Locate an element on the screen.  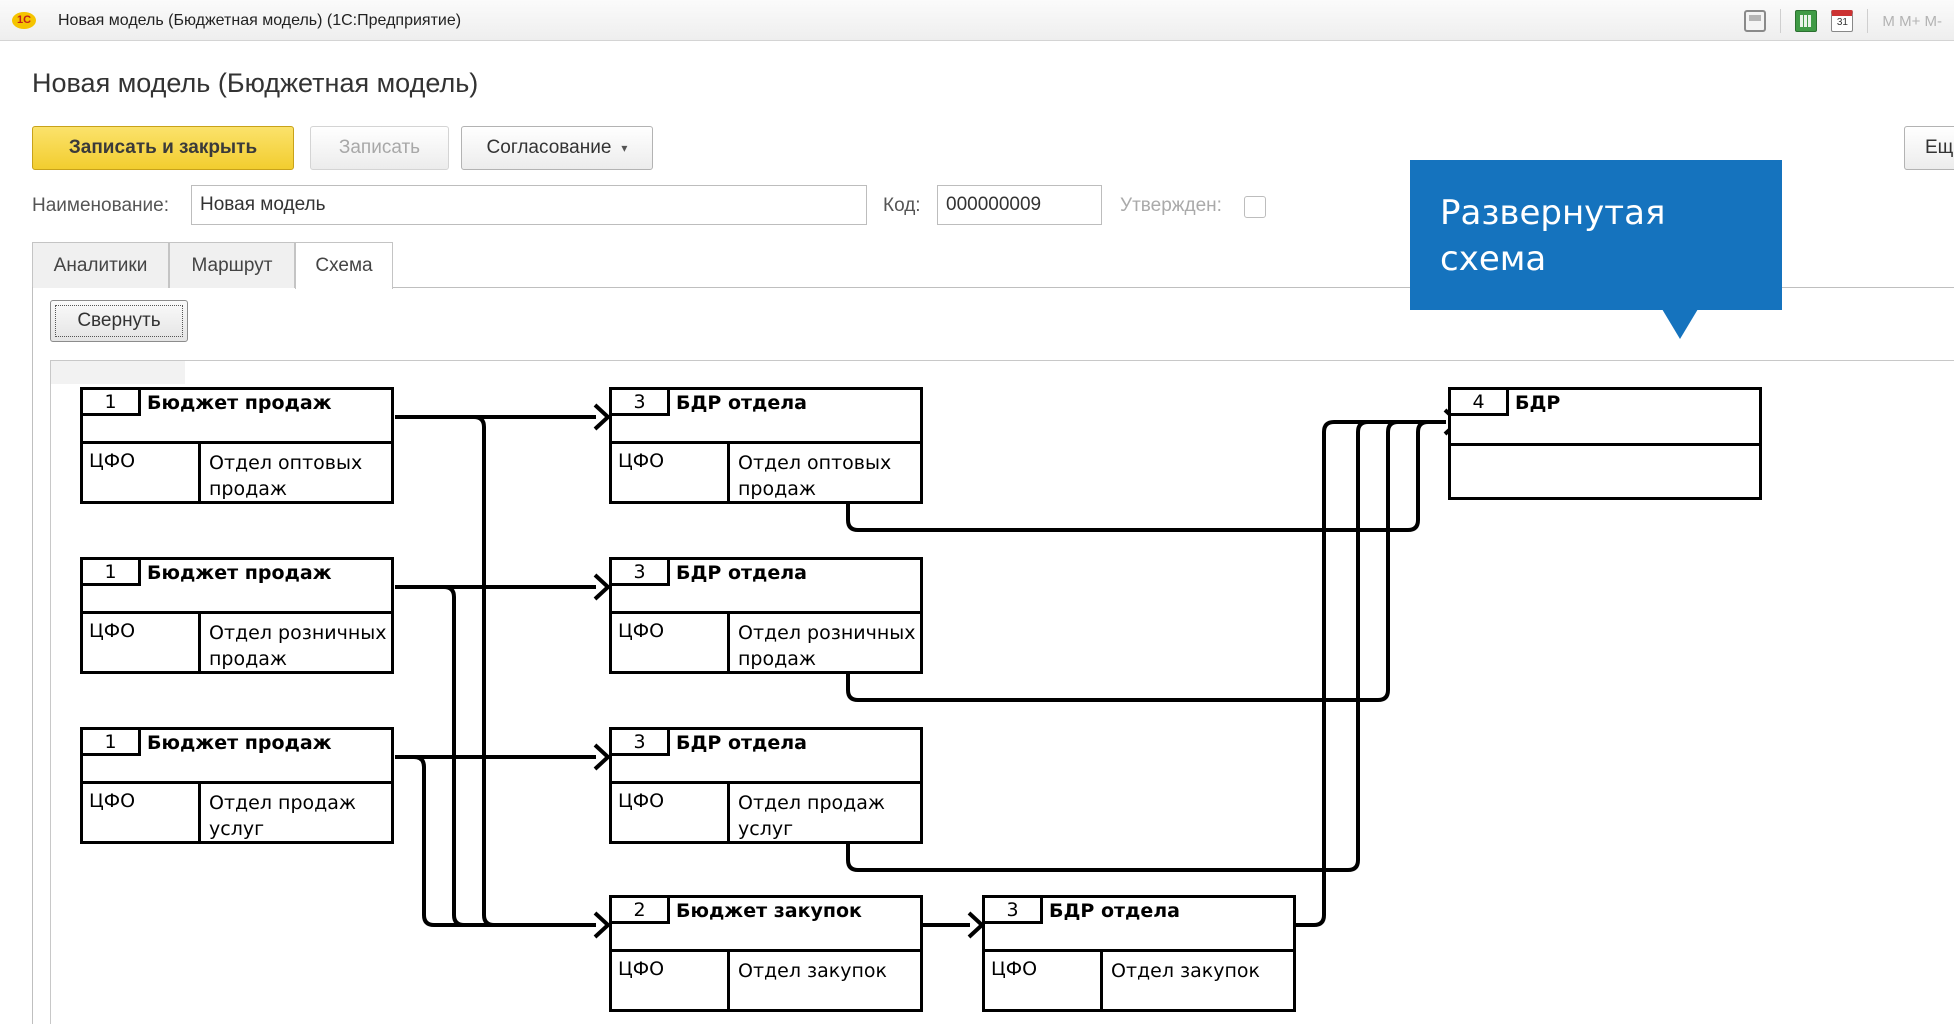
node-number: 4 is located at coordinates (1480, 403).